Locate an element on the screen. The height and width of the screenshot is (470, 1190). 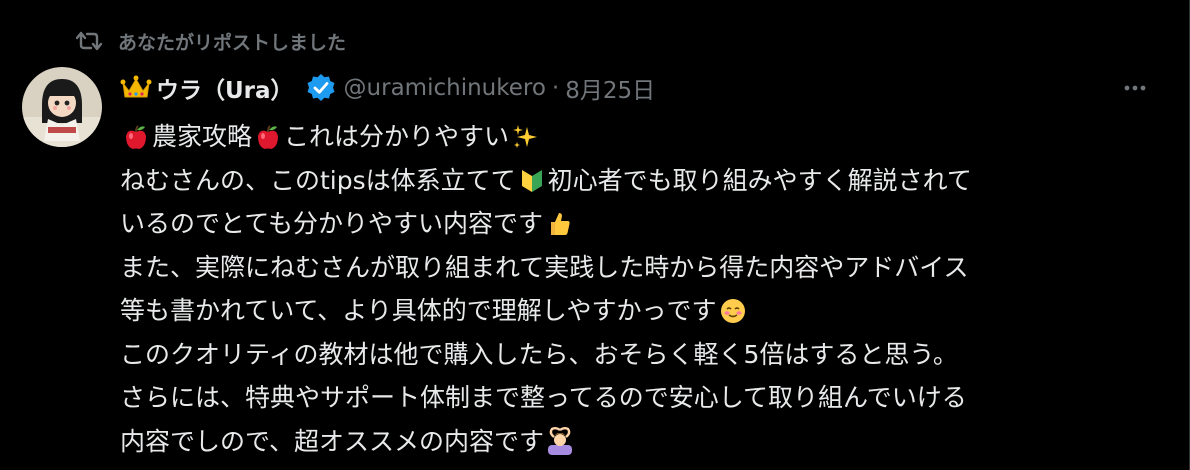
repost-text: あなたがリポストしました is located at coordinates (232, 42).